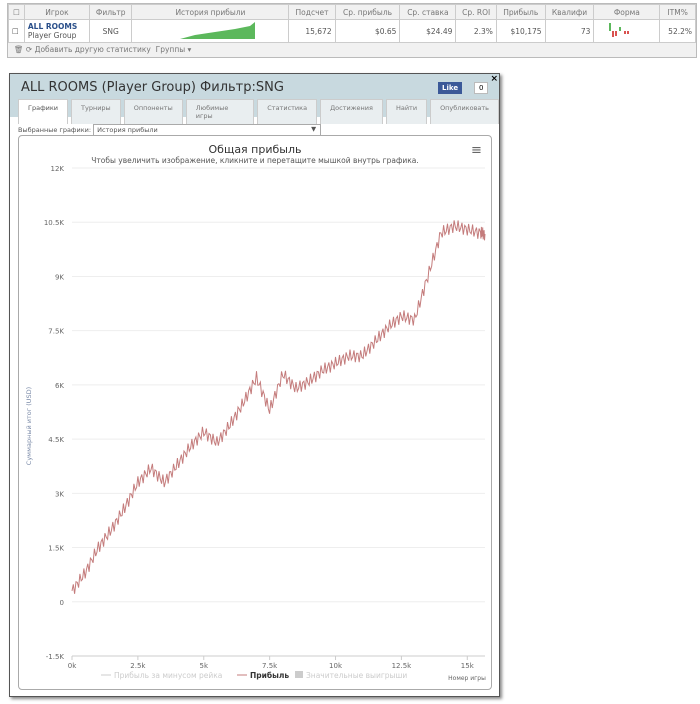  Describe the element at coordinates (464, 111) in the screenshot. I see `tab-7: Опубликовать` at that location.